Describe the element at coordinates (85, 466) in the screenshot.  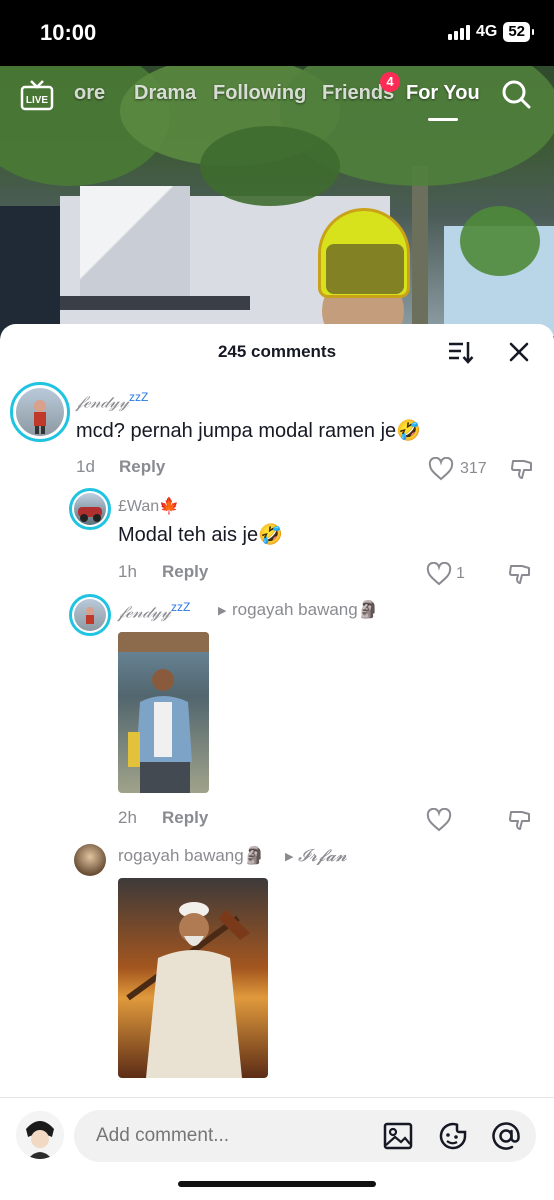
I see `comment-time: 1d` at that location.